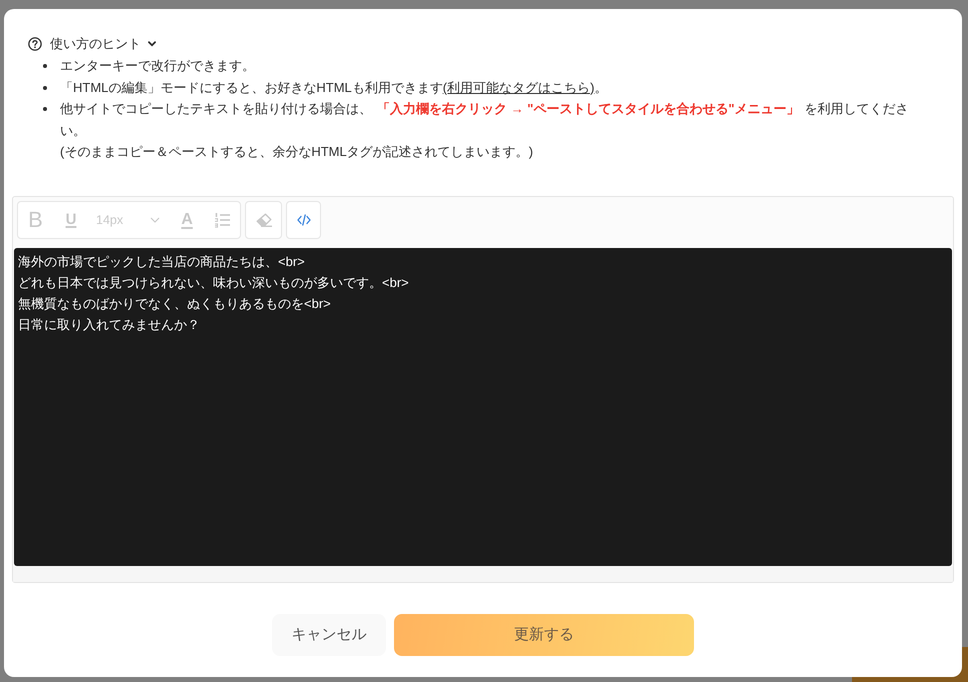 This screenshot has height=682, width=968. I want to click on numbered-list-icon, so click(222, 220).